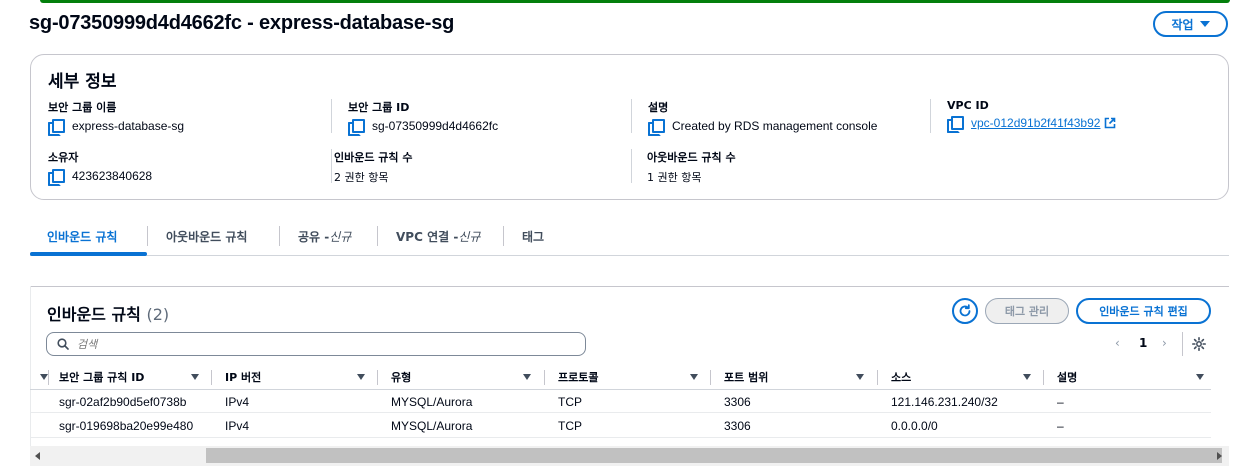 The width and height of the screenshot is (1242, 466). What do you see at coordinates (128, 126) in the screenshot?
I see `sg-name-value: express-database-sg` at bounding box center [128, 126].